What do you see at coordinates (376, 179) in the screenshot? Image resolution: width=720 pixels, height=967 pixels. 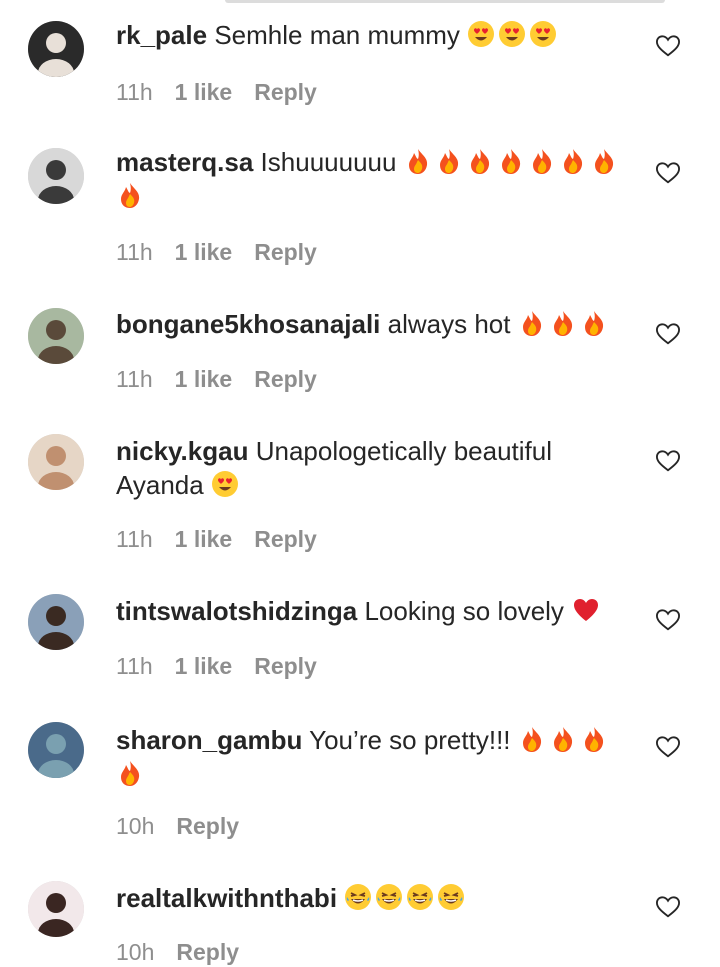 I see `comment-text: masterq.sa Ishuuuuuuu` at bounding box center [376, 179].